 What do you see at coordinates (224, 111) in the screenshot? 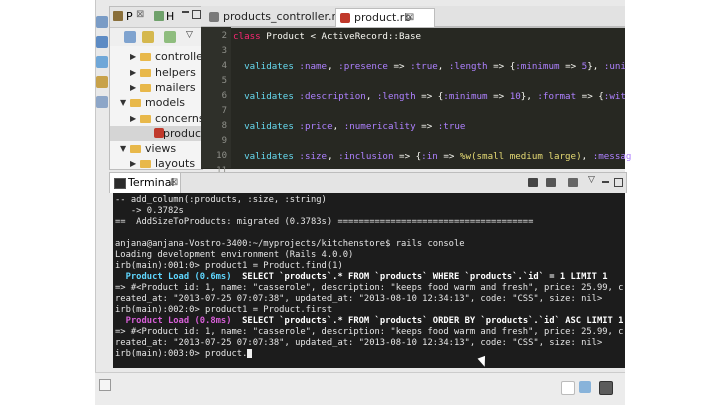
I see `line-number: 7` at bounding box center [224, 111].